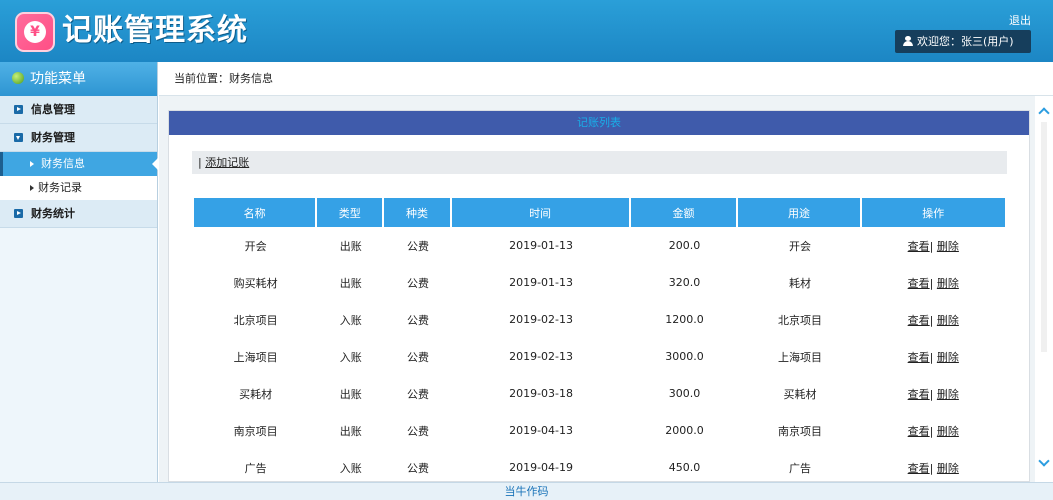 Image resolution: width=1053 pixels, height=500 pixels. Describe the element at coordinates (684, 467) in the screenshot. I see `cell-amount: 450.0` at that location.